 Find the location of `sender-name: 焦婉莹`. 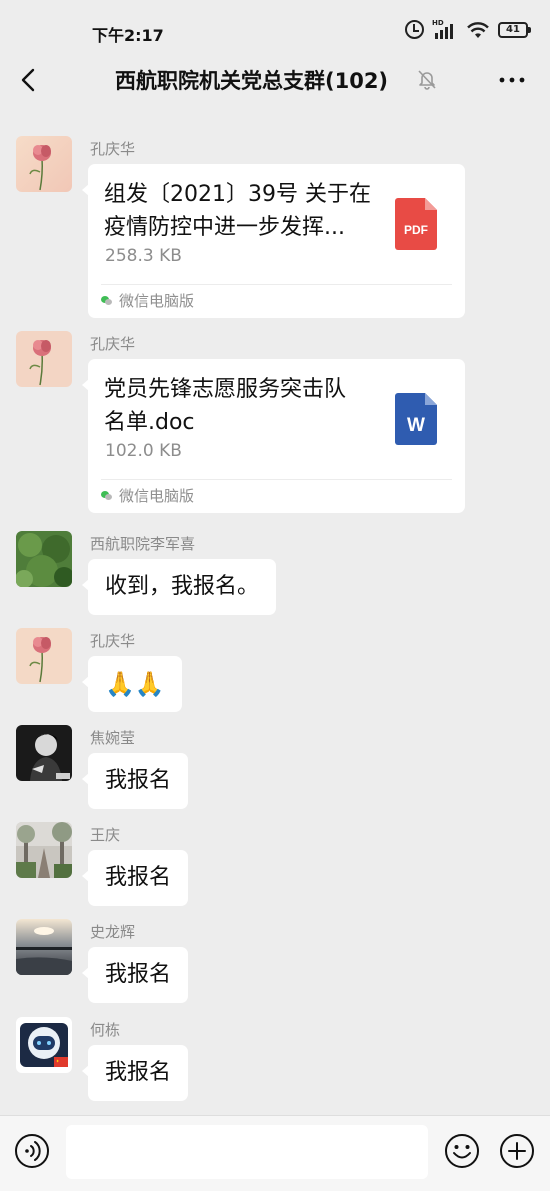

sender-name: 焦婉莹 is located at coordinates (113, 738).